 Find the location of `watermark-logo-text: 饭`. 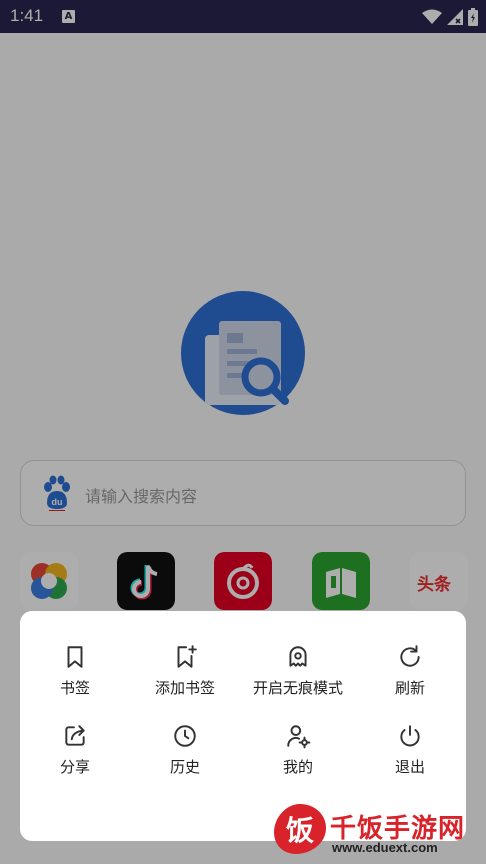

watermark-logo-text: 饭 is located at coordinates (300, 830).